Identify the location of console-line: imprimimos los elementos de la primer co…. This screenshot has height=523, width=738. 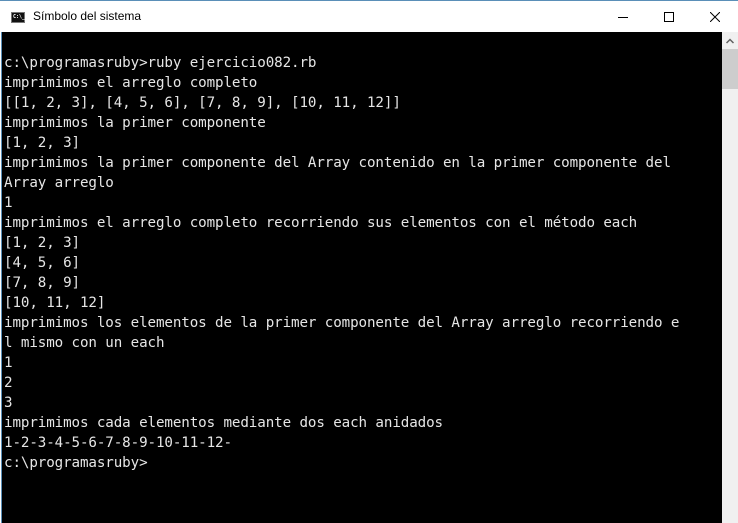
(342, 323).